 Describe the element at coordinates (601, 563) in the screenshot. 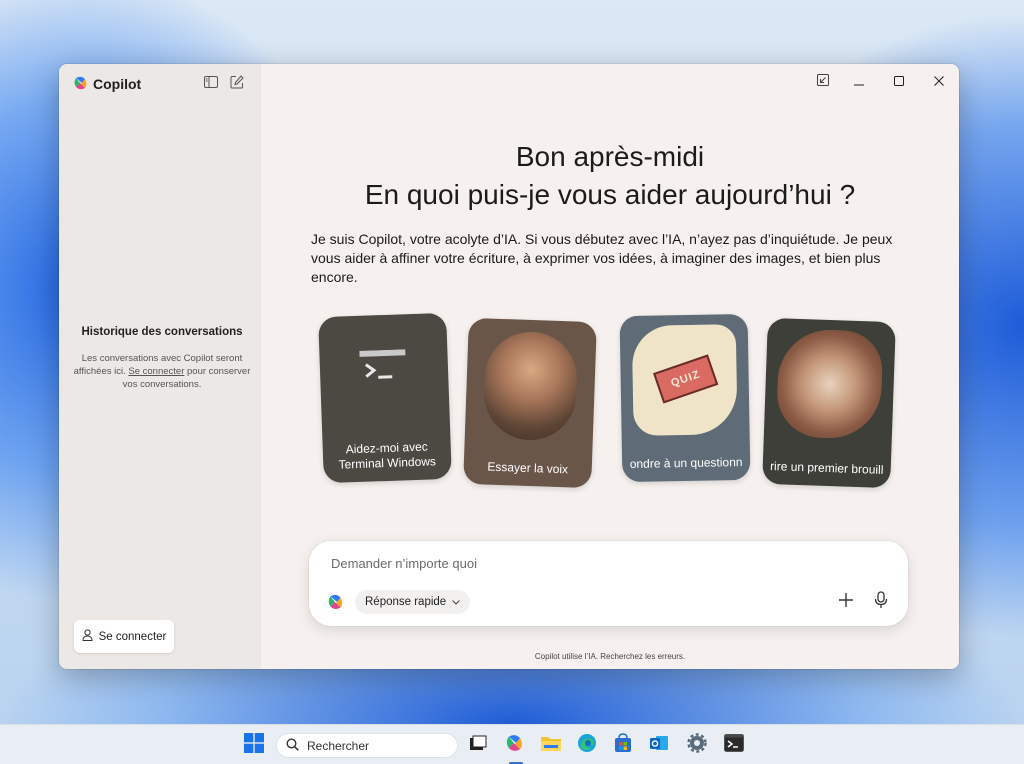

I see `chat-input` at that location.